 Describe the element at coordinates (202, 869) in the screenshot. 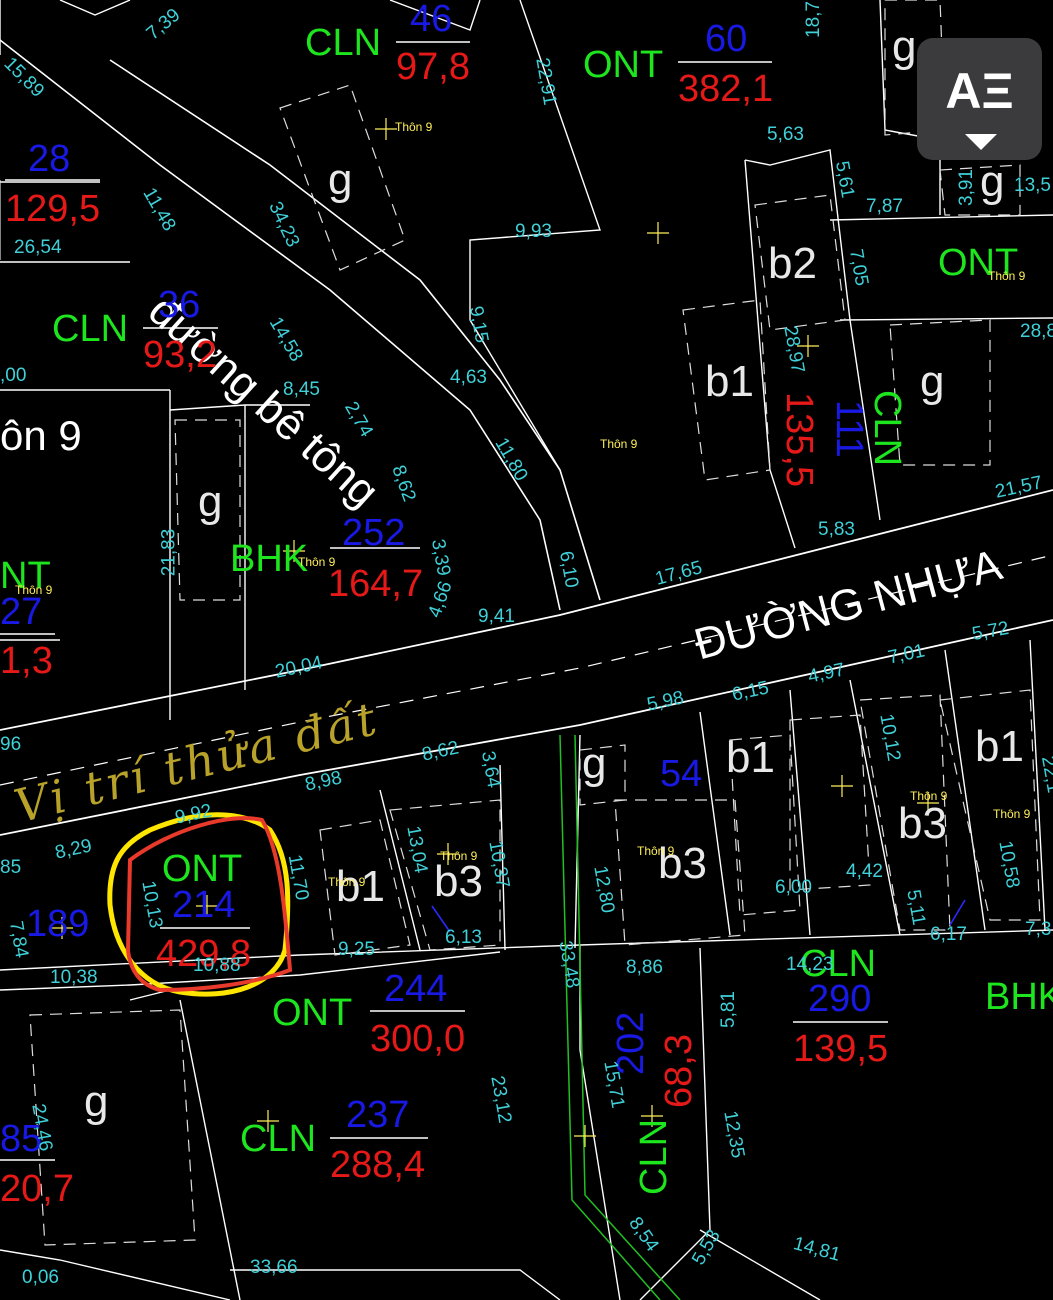

I see `target-parcel-use: ONT` at that location.